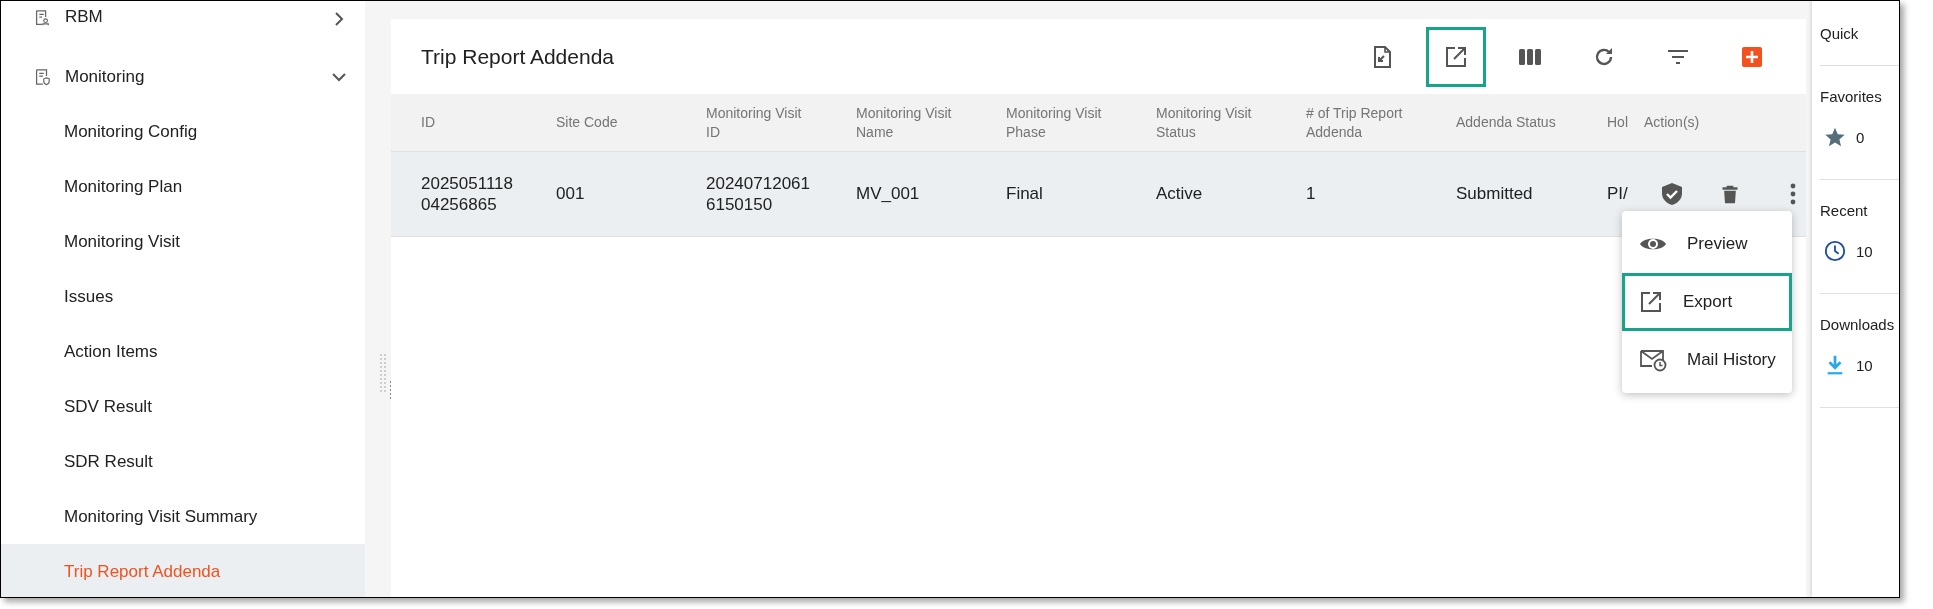 This screenshot has height=609, width=1933. I want to click on shield-check-icon, so click(1672, 194).